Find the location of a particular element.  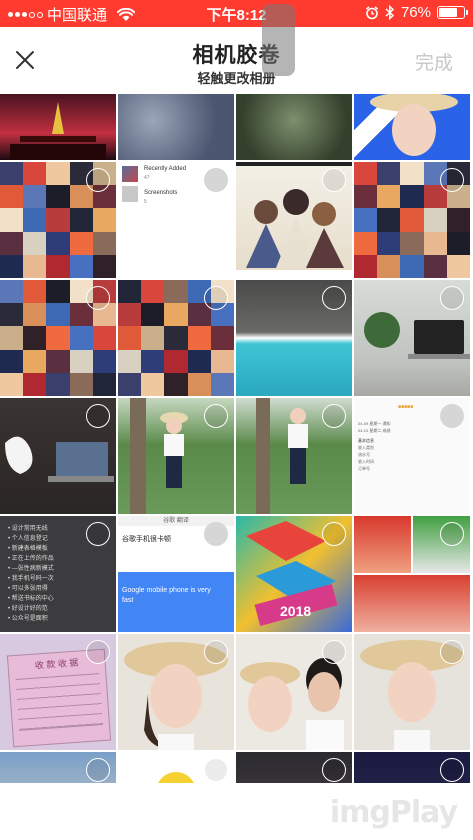

translate-result-card: Google mobile phone is very fast is located at coordinates (176, 602).